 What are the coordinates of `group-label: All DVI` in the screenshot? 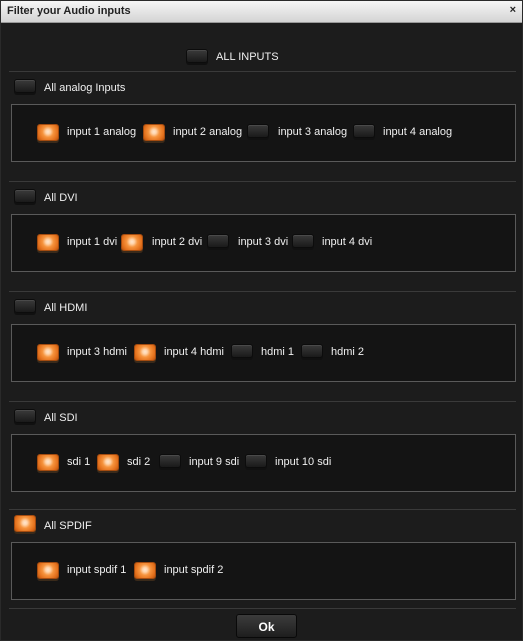 It's located at (61, 198).